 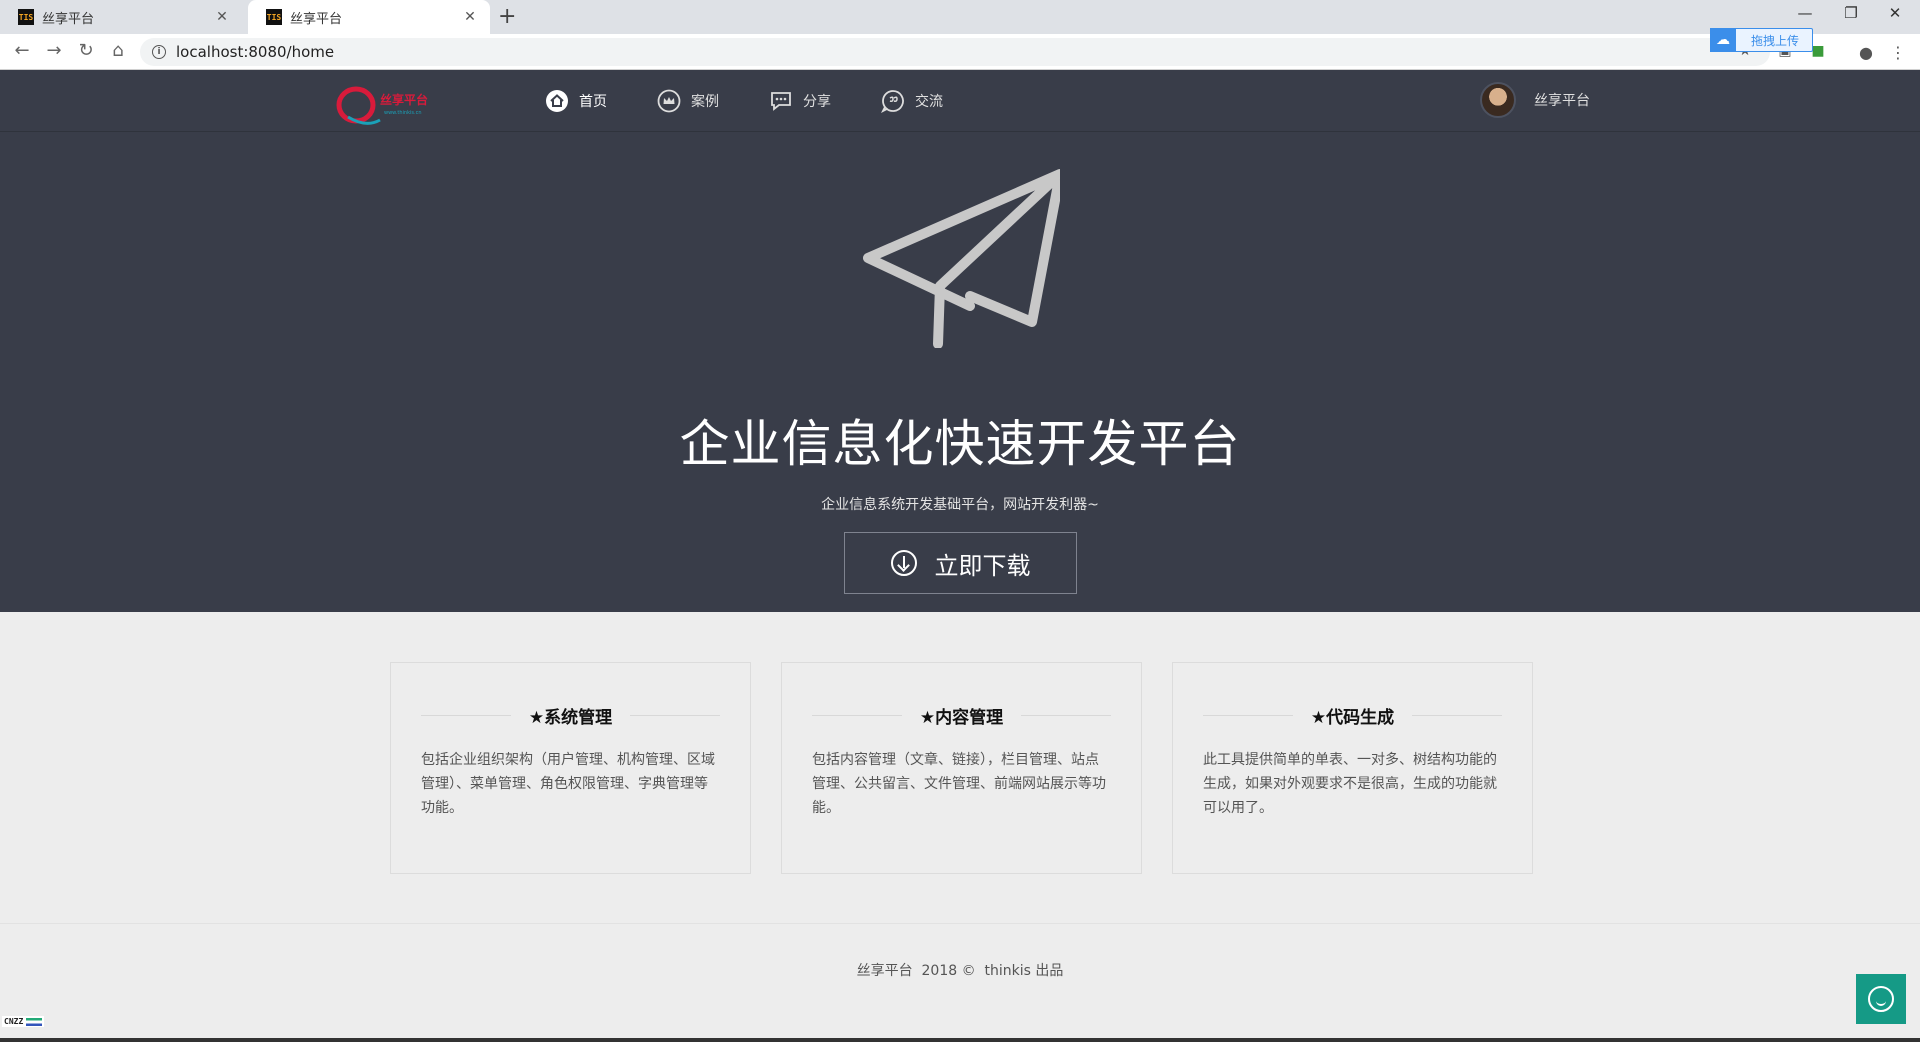 What do you see at coordinates (912, 101) in the screenshot?
I see `nav-item-community: 交流` at bounding box center [912, 101].